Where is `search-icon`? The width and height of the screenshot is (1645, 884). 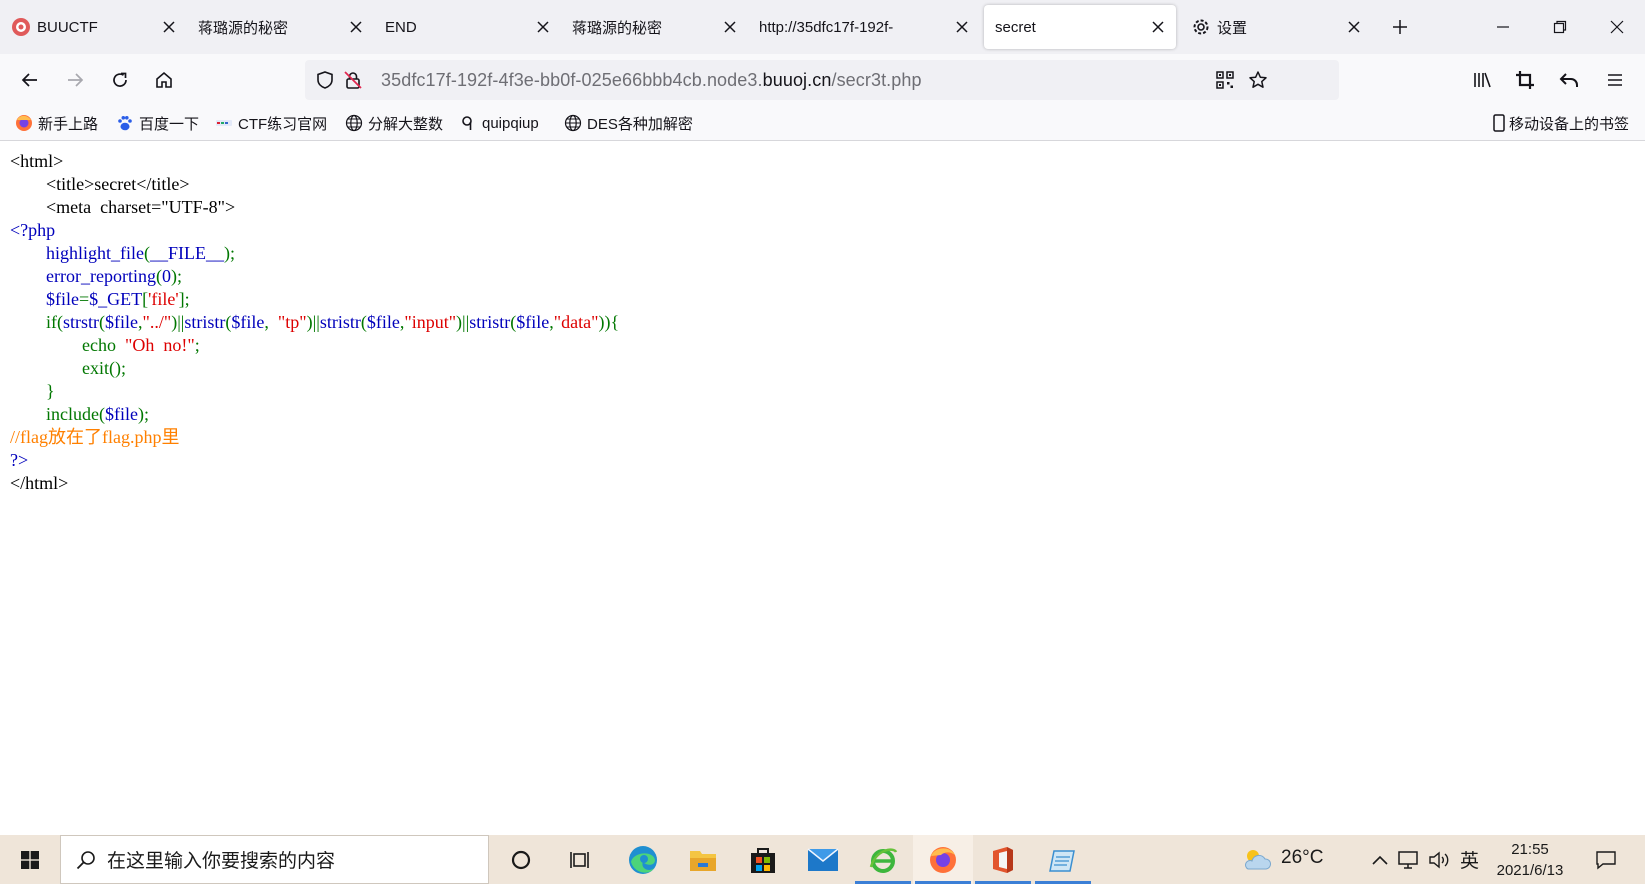
search-icon is located at coordinates (86, 860).